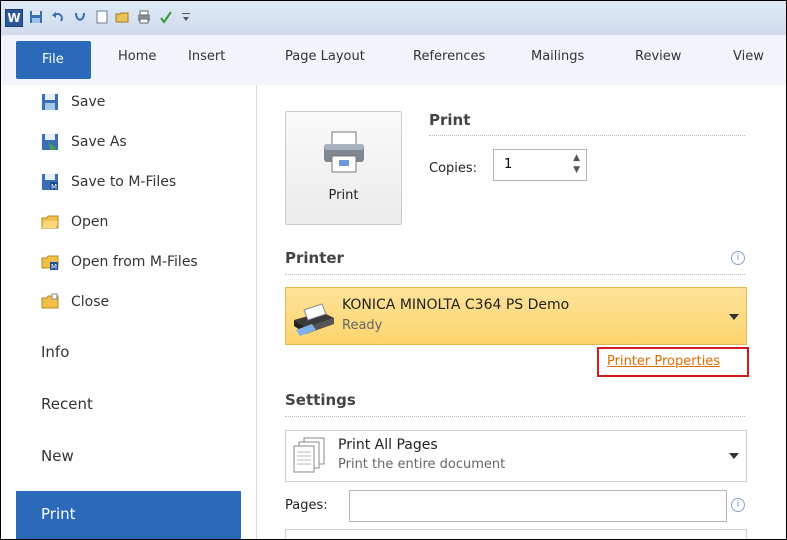 This screenshot has width=787, height=540. Describe the element at coordinates (658, 56) in the screenshot. I see `tab-review: Review` at that location.